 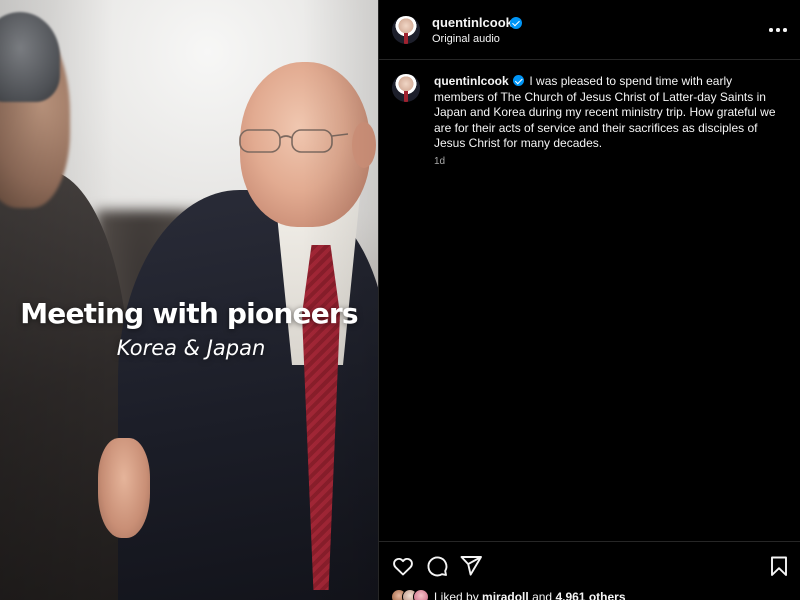 I want to click on audio-link: Original audio, so click(x=466, y=39).